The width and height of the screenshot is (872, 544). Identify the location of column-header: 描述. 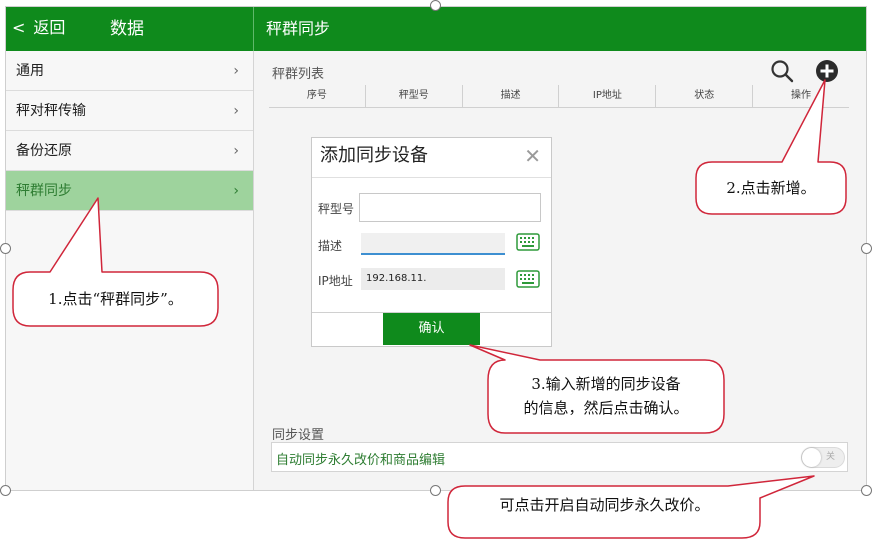
(510, 96).